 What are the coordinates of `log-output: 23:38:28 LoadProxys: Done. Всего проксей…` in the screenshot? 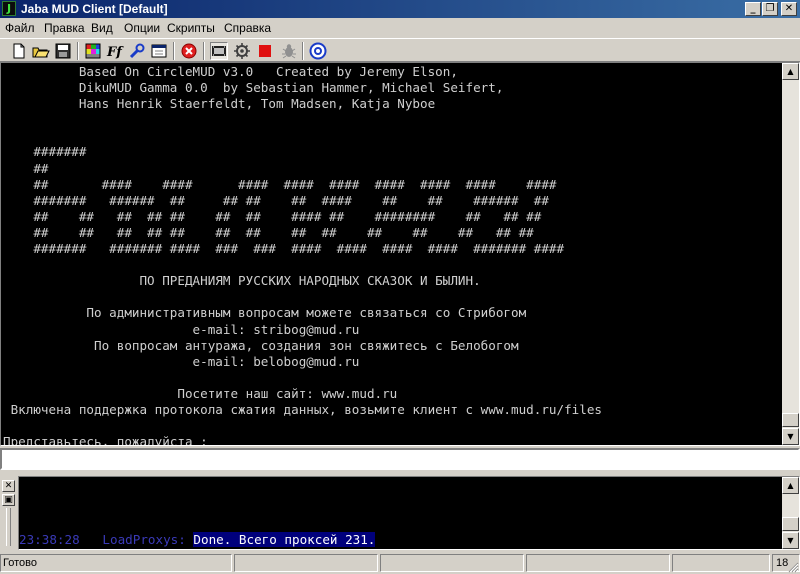 It's located at (409, 513).